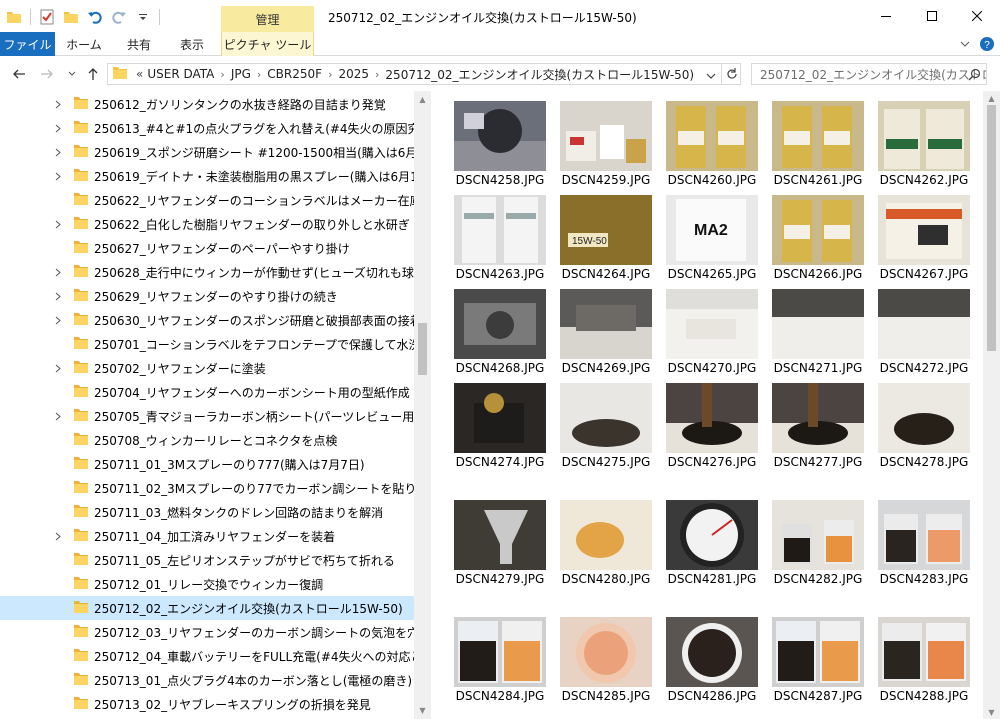 The width and height of the screenshot is (1000, 719). Describe the element at coordinates (731, 74) in the screenshot. I see `refresh-icon` at that location.